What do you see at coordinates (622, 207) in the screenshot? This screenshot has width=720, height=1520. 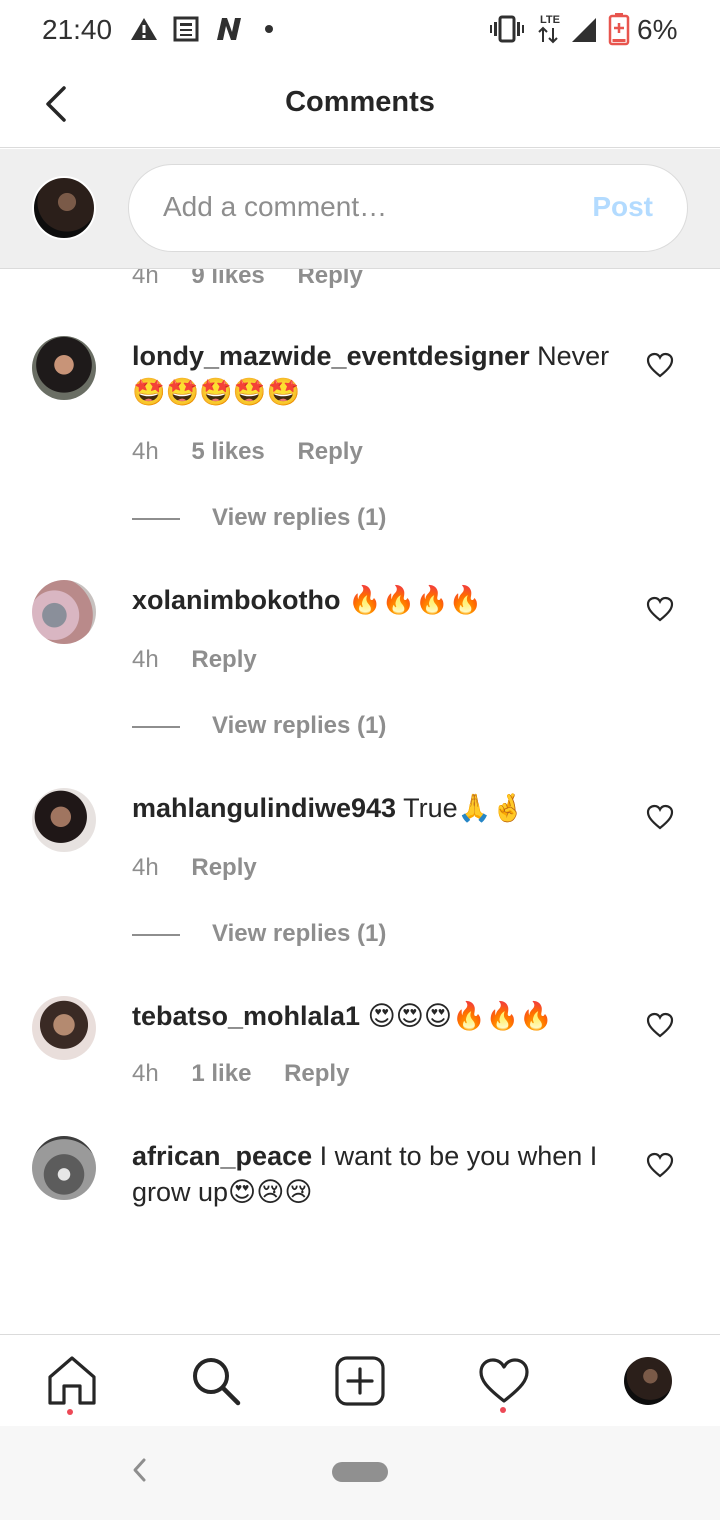 I see `post-button: Post` at bounding box center [622, 207].